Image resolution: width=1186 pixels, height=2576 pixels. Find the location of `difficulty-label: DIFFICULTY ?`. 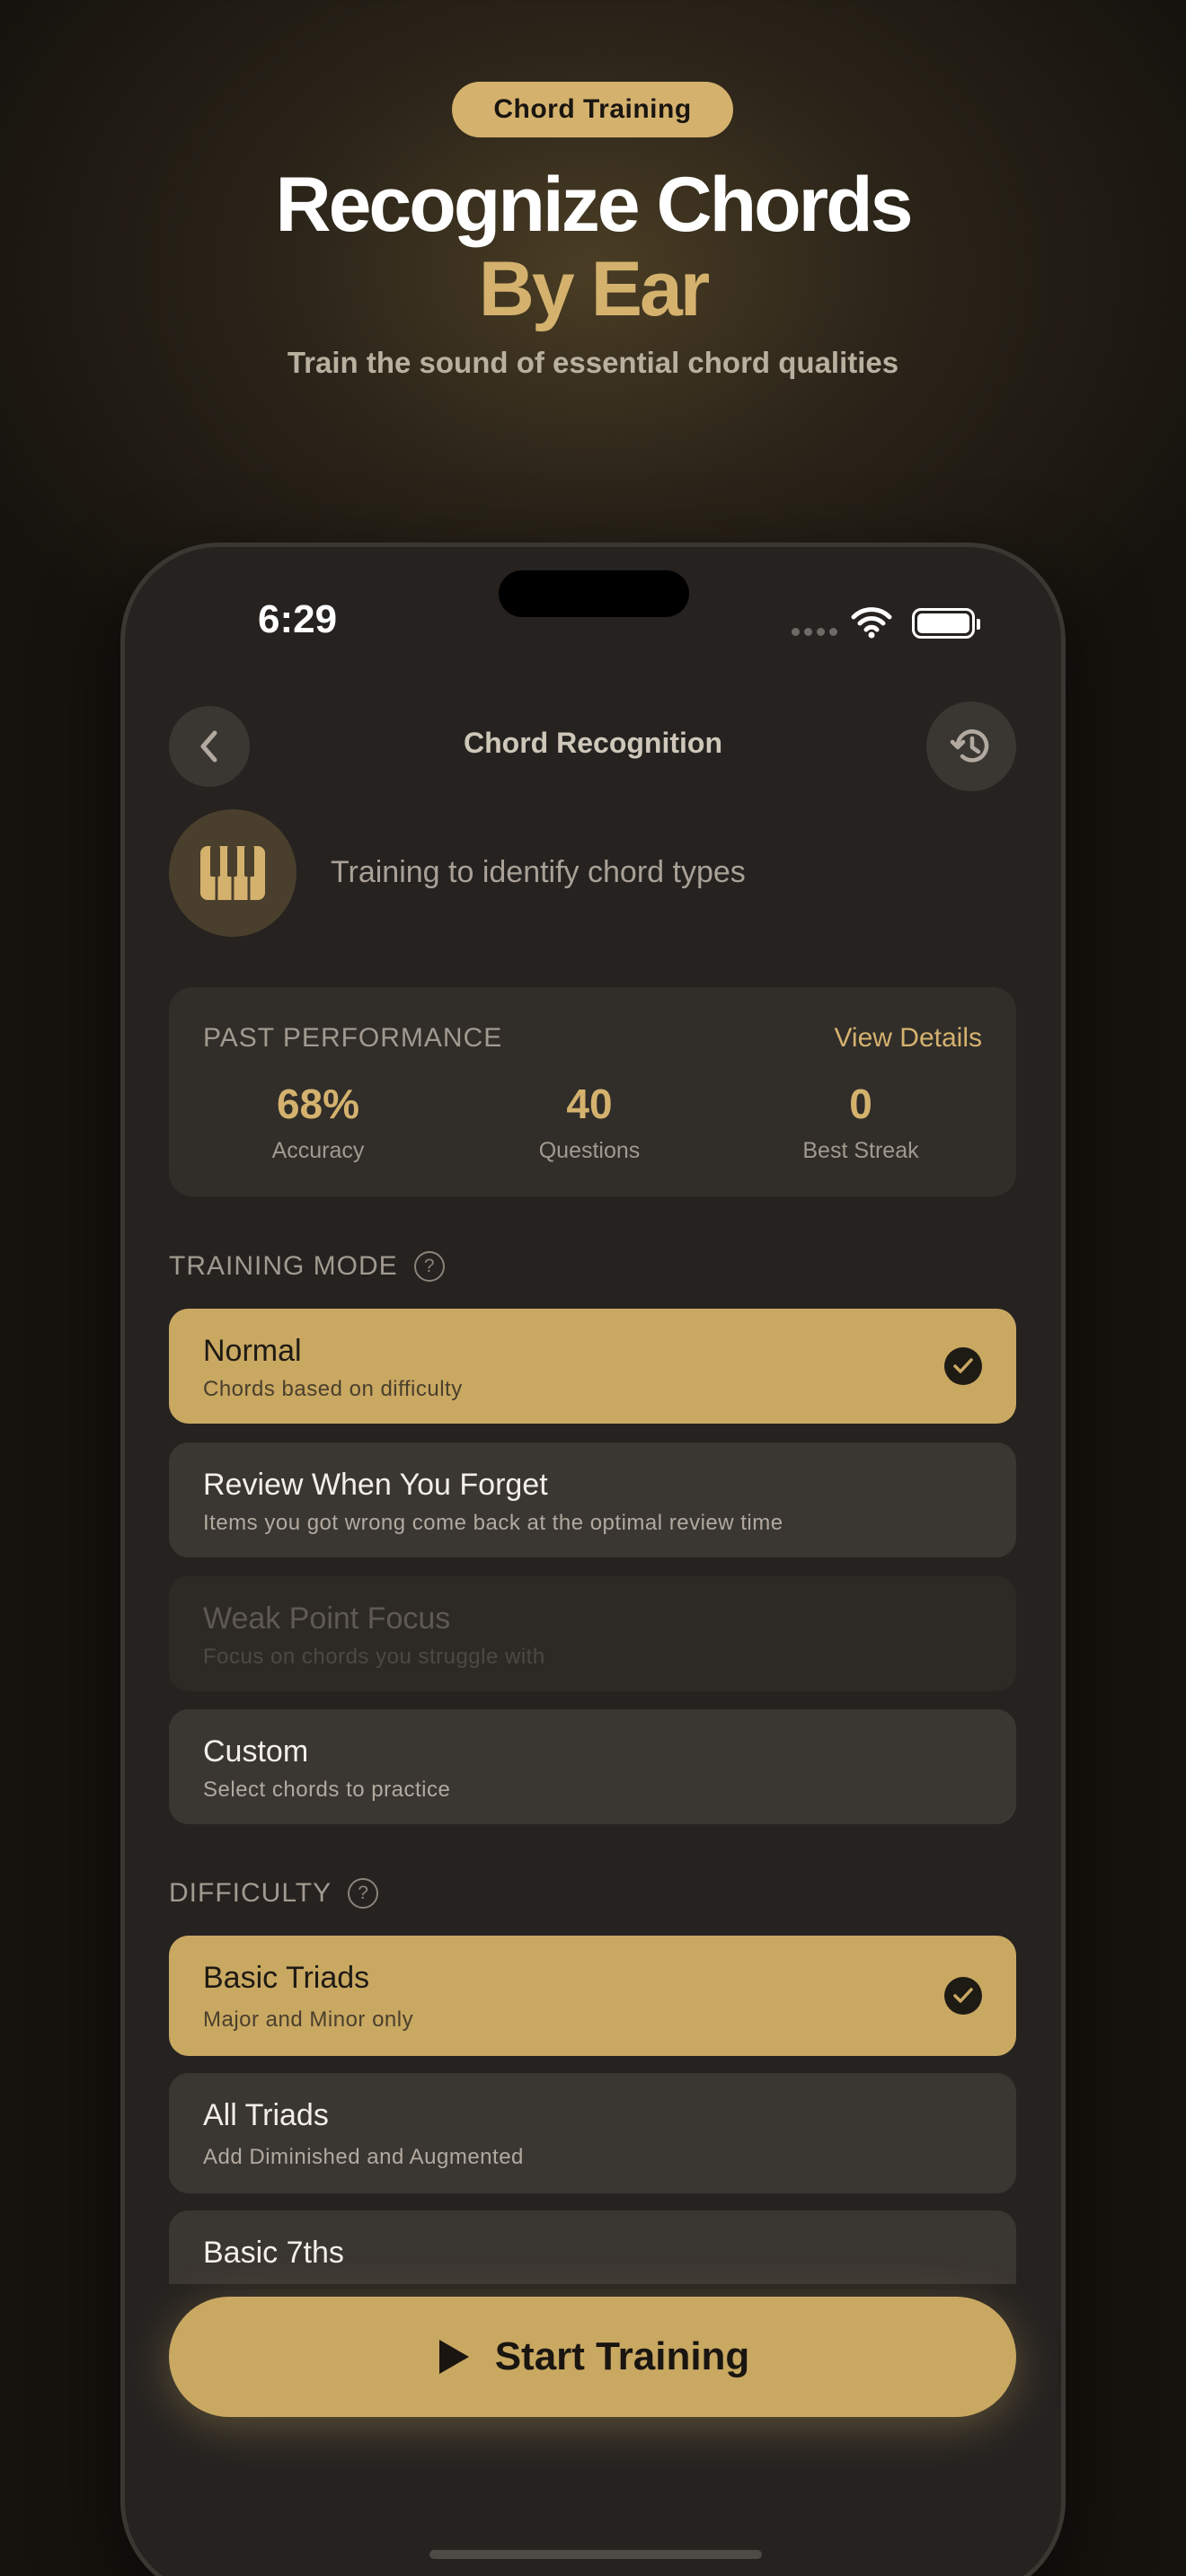

difficulty-label: DIFFICULTY ? is located at coordinates (274, 1894).